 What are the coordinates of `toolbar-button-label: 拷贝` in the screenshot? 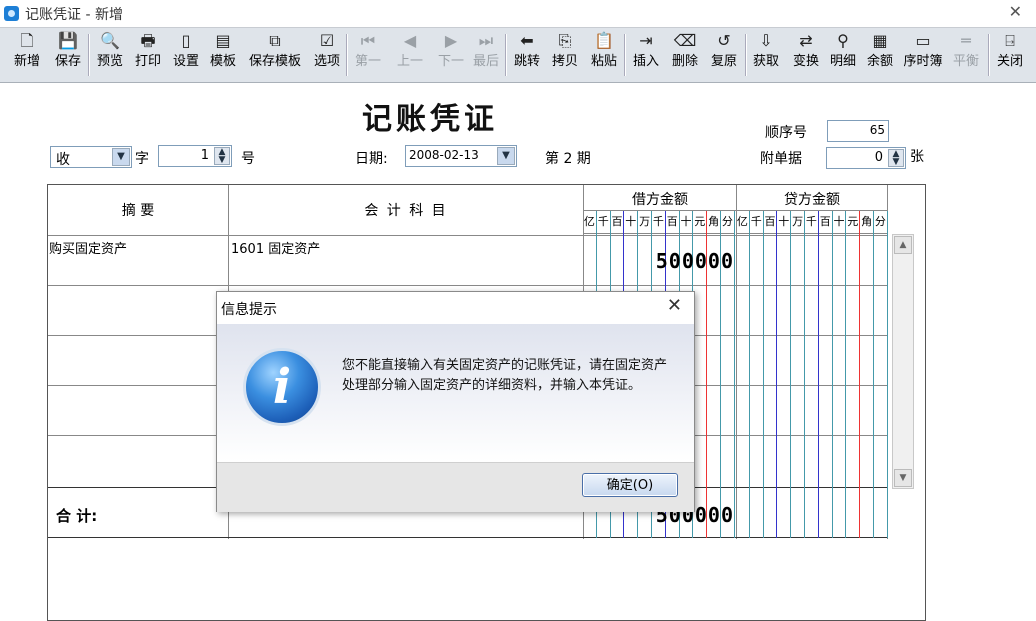 It's located at (564, 61).